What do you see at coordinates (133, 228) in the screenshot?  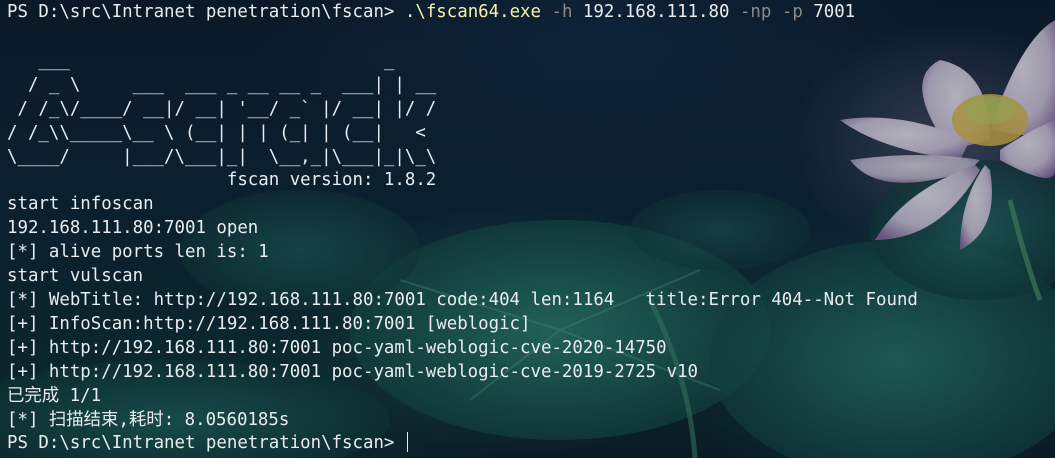 I see `output-line: 192.168.111.80:7001 open` at bounding box center [133, 228].